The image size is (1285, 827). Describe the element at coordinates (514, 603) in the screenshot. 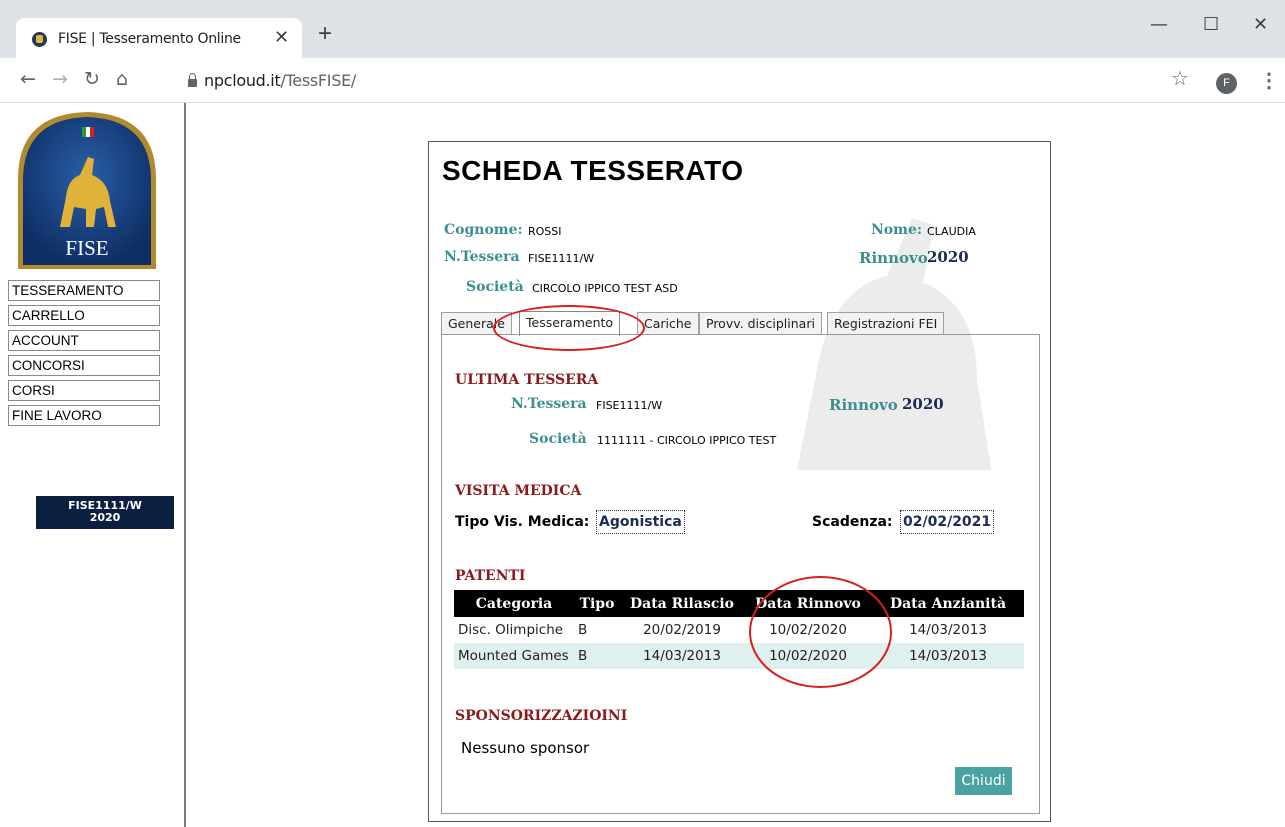

I see `col-categoria: Categoria` at that location.